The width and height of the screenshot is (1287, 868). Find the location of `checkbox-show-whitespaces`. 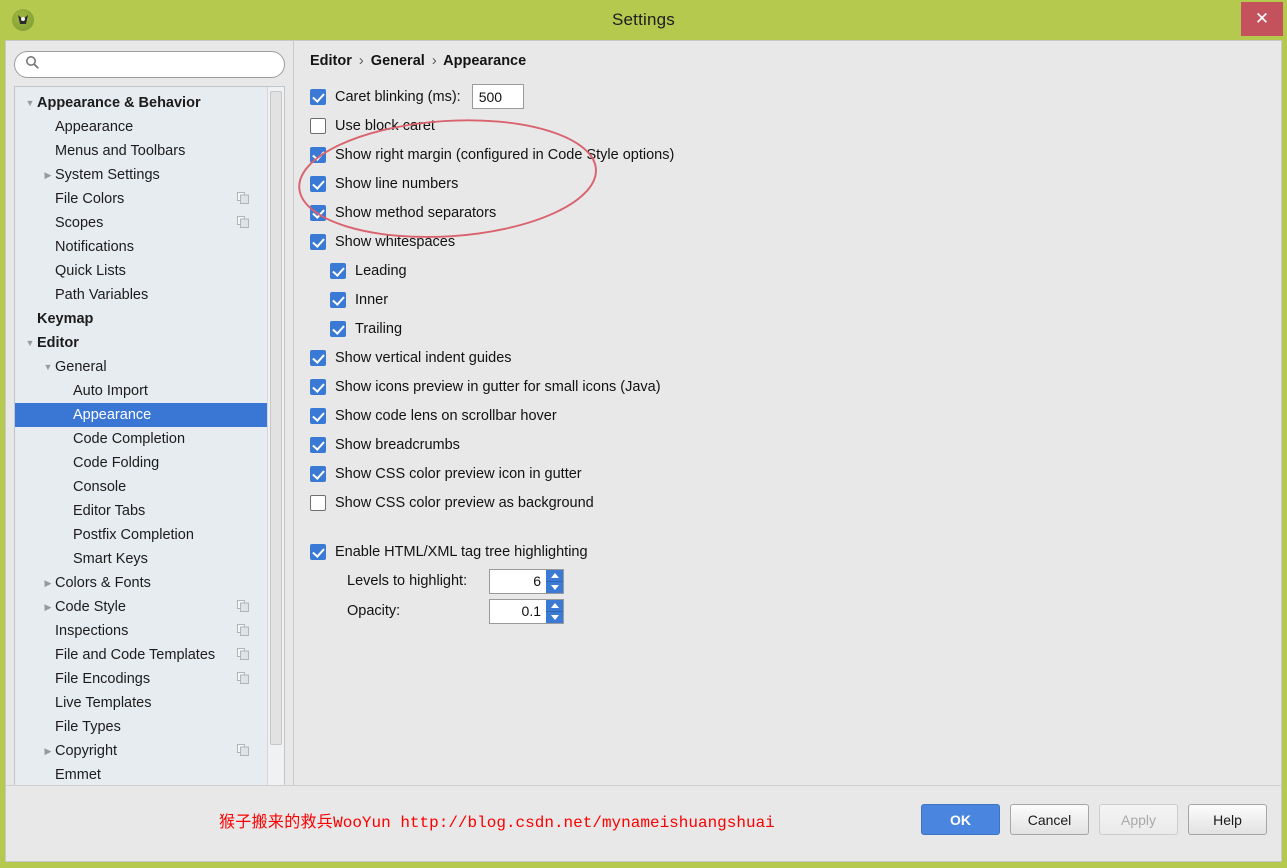

checkbox-show-whitespaces is located at coordinates (318, 241).